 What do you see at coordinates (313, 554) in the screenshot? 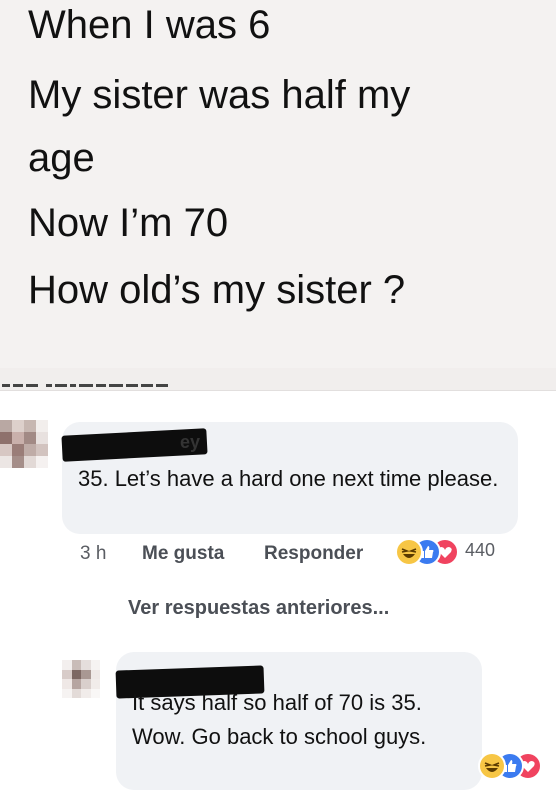
I see `reply-link: Responder` at bounding box center [313, 554].